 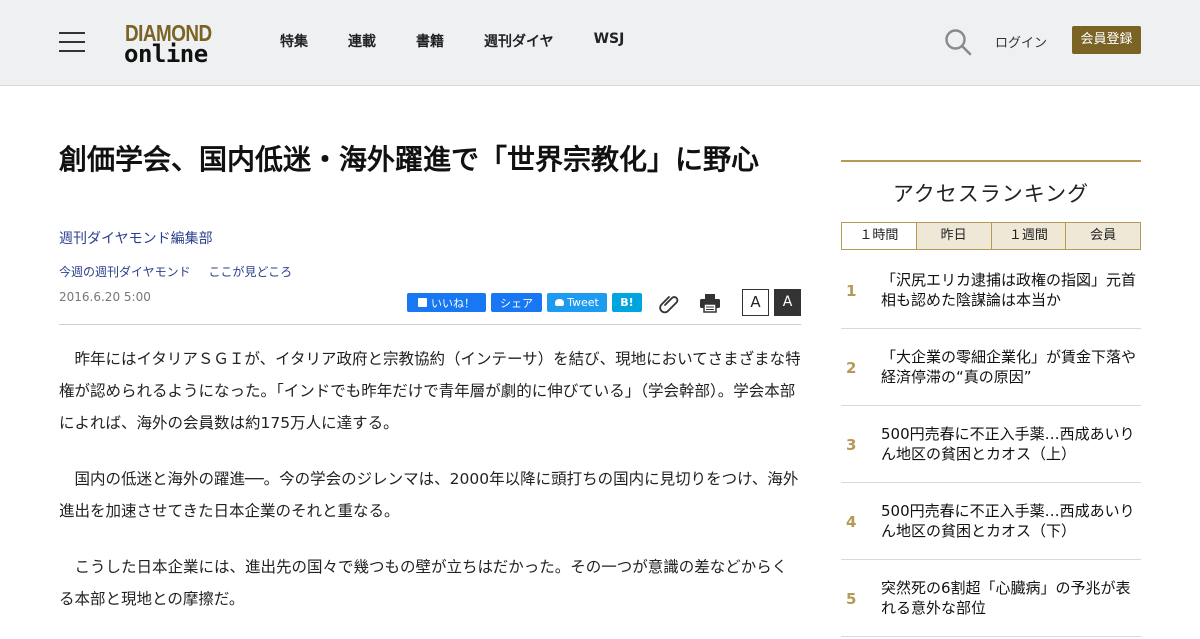 I want to click on ranking-headline: 突然死の6割超「心臓病」の予兆が表れる意外な部位, so click(x=1011, y=598).